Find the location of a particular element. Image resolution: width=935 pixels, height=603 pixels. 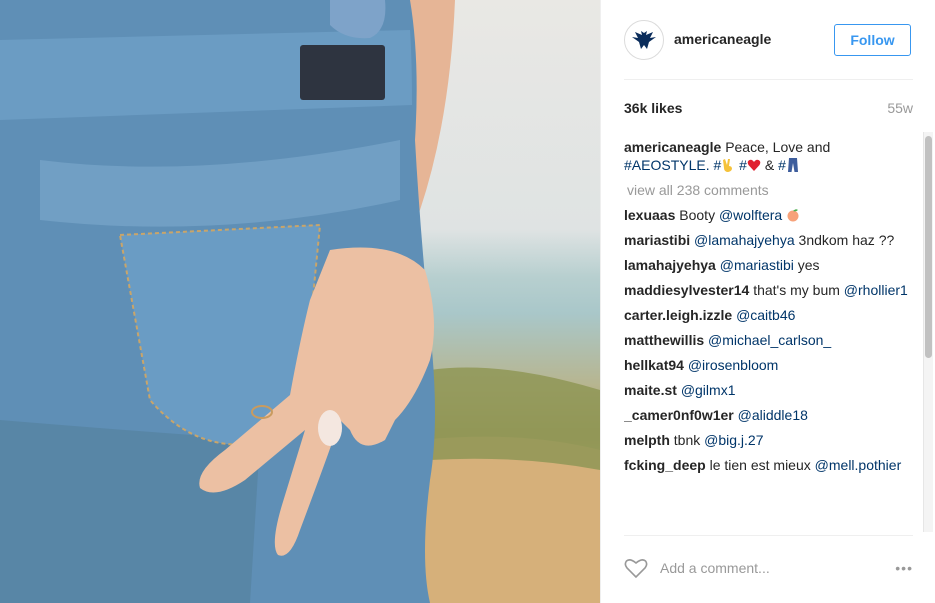

comment-mention: @irosenbloom is located at coordinates (733, 365).